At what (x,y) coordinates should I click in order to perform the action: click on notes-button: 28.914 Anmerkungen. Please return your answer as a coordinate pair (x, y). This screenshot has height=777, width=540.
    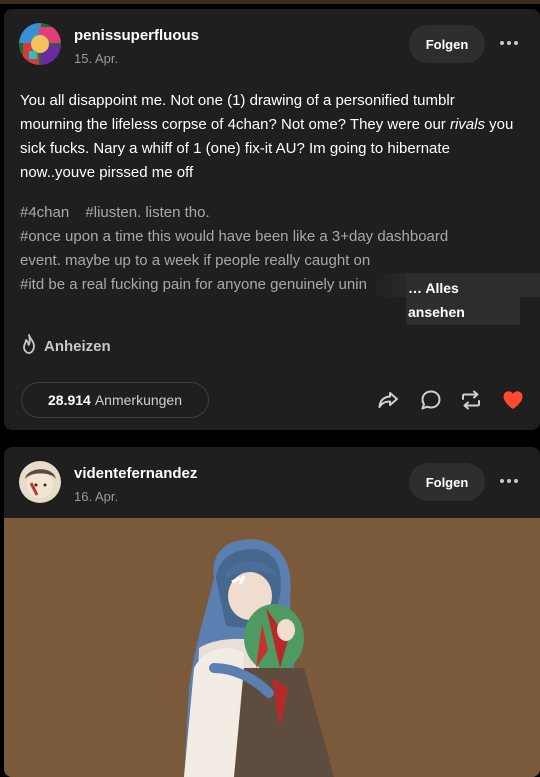
    Looking at the image, I should click on (115, 400).